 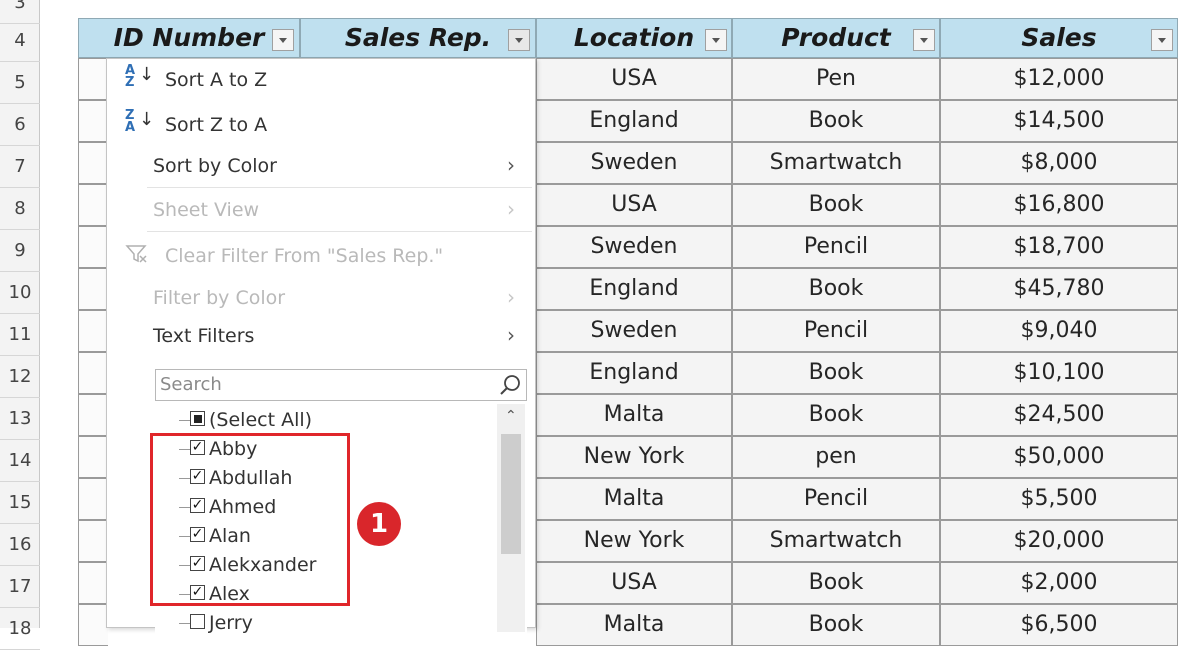 I want to click on sheet-view: Sheet View, so click(x=206, y=210).